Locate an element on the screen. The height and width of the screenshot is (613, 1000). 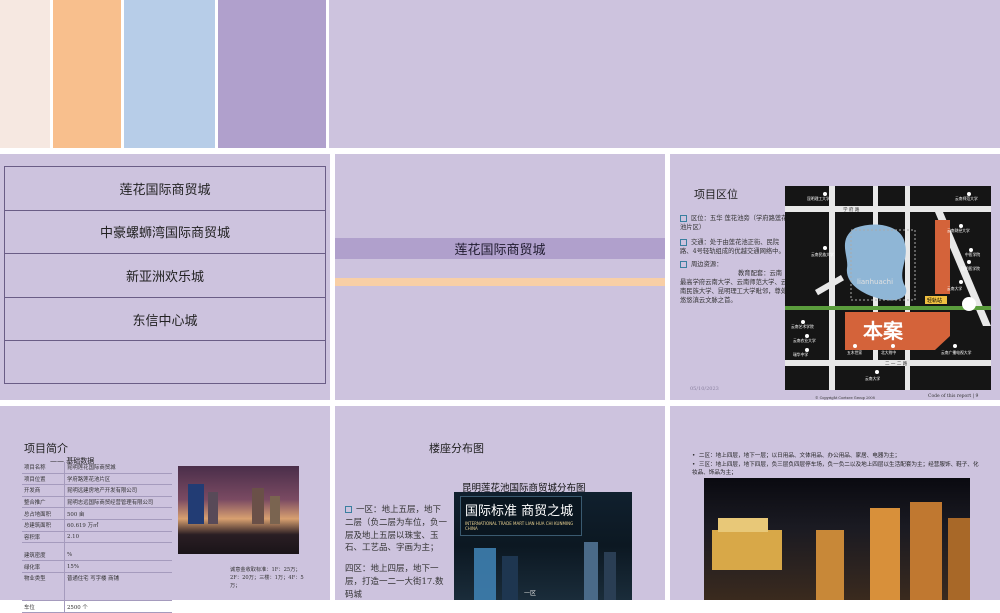
slide-title: 莲花国际商贸城 is located at coordinates (500, 277).